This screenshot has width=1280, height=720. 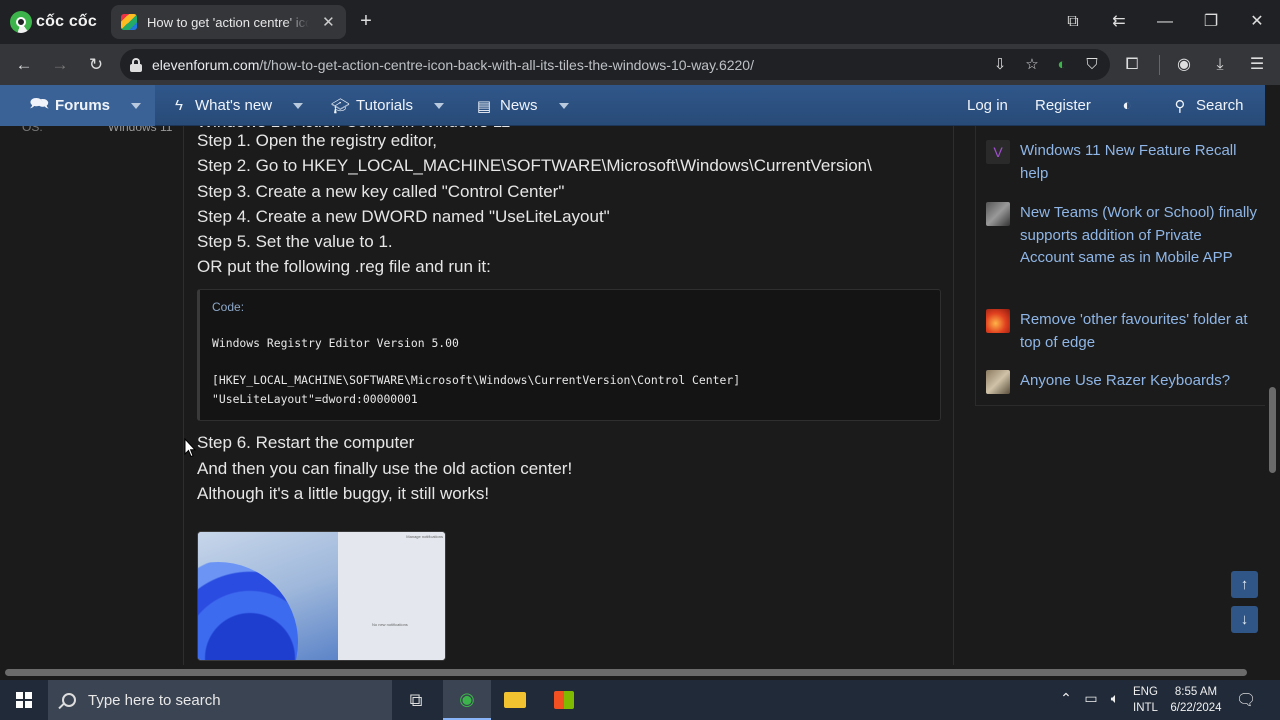 I want to click on close-tab-icon: ✕, so click(x=328, y=22).